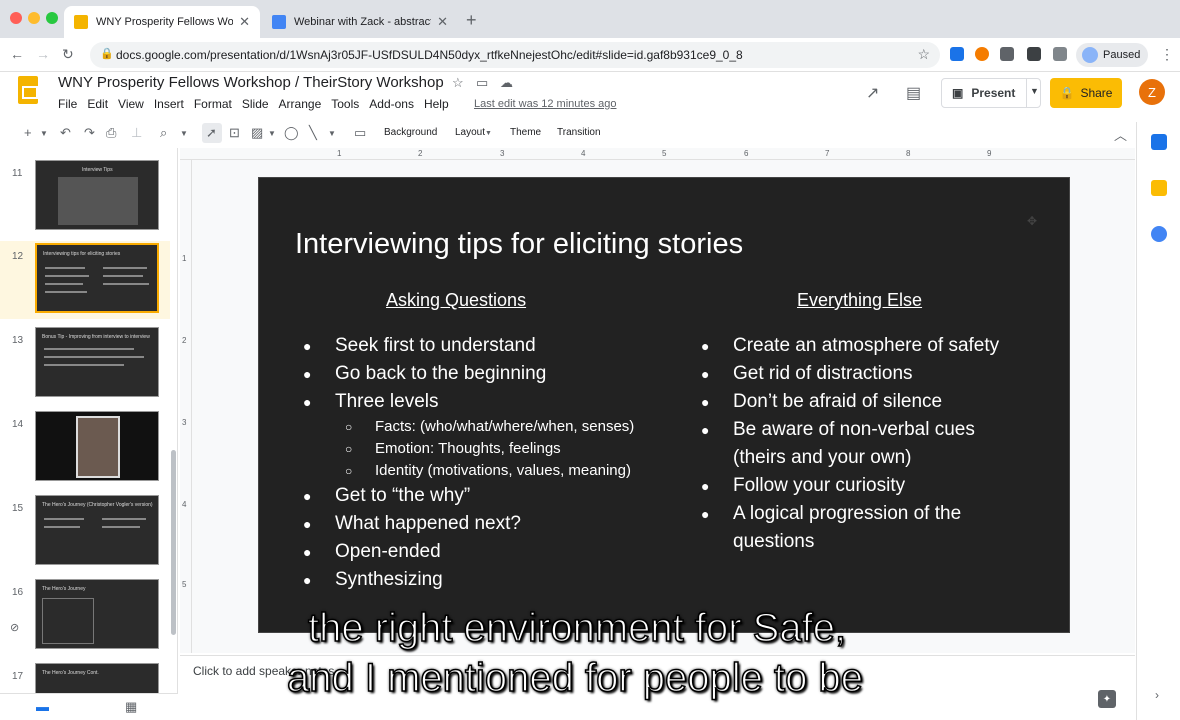 The image size is (1180, 720). I want to click on menu-help: Help, so click(436, 104).